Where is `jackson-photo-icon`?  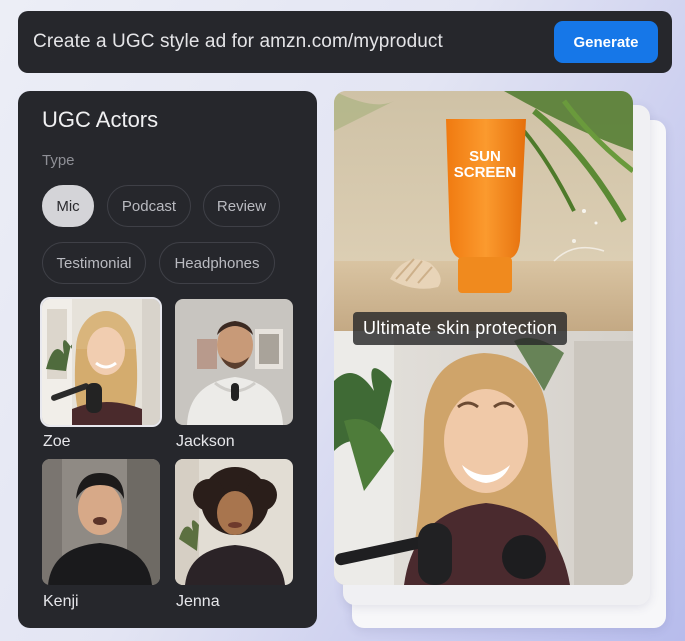
jackson-photo-icon is located at coordinates (234, 362).